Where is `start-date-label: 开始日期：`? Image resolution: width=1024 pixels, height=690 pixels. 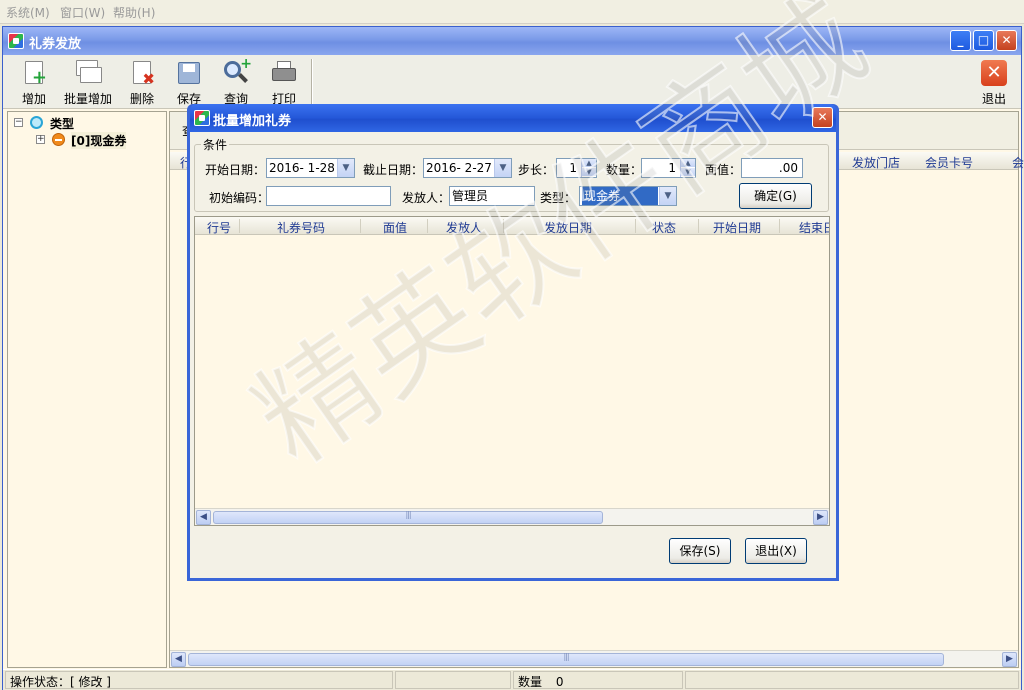
start-date-label: 开始日期： is located at coordinates (235, 170).